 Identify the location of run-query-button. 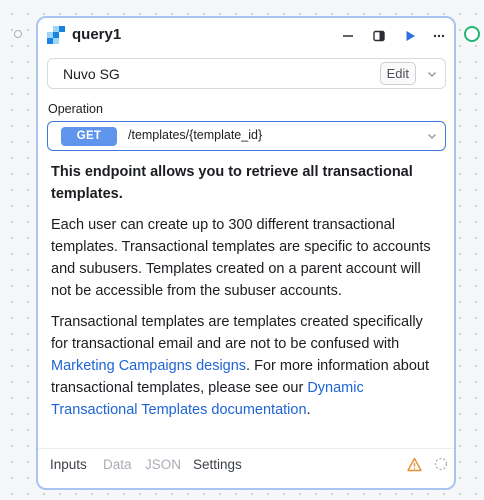
(410, 36).